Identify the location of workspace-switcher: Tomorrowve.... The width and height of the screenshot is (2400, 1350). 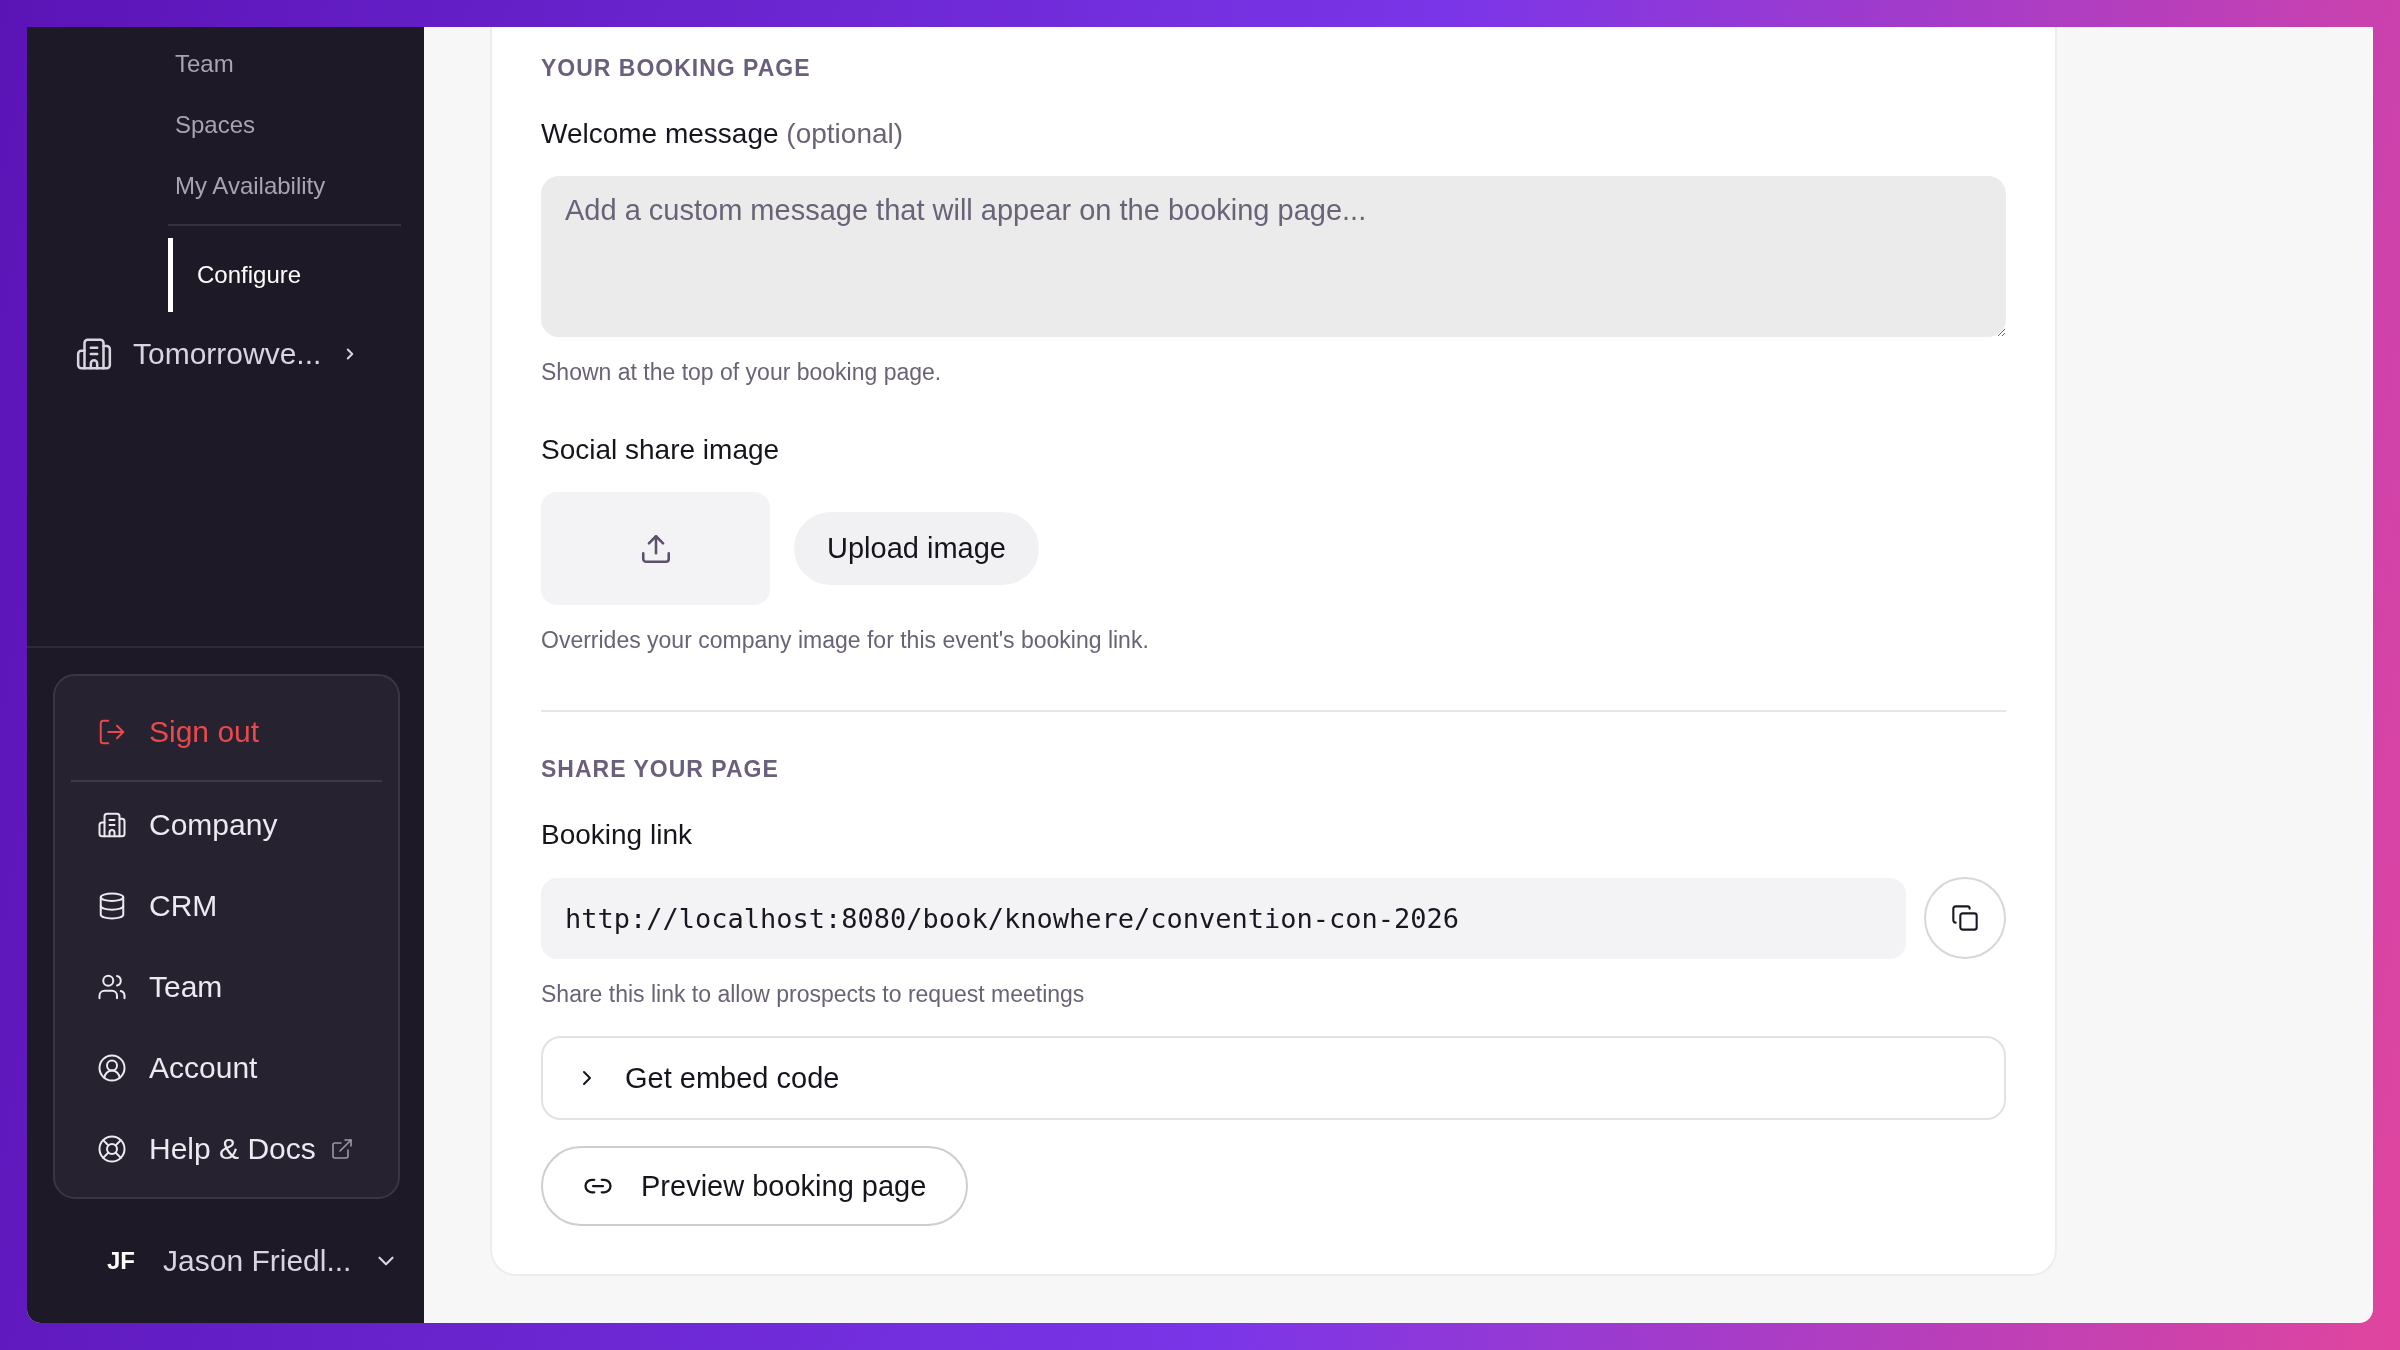
(217, 354).